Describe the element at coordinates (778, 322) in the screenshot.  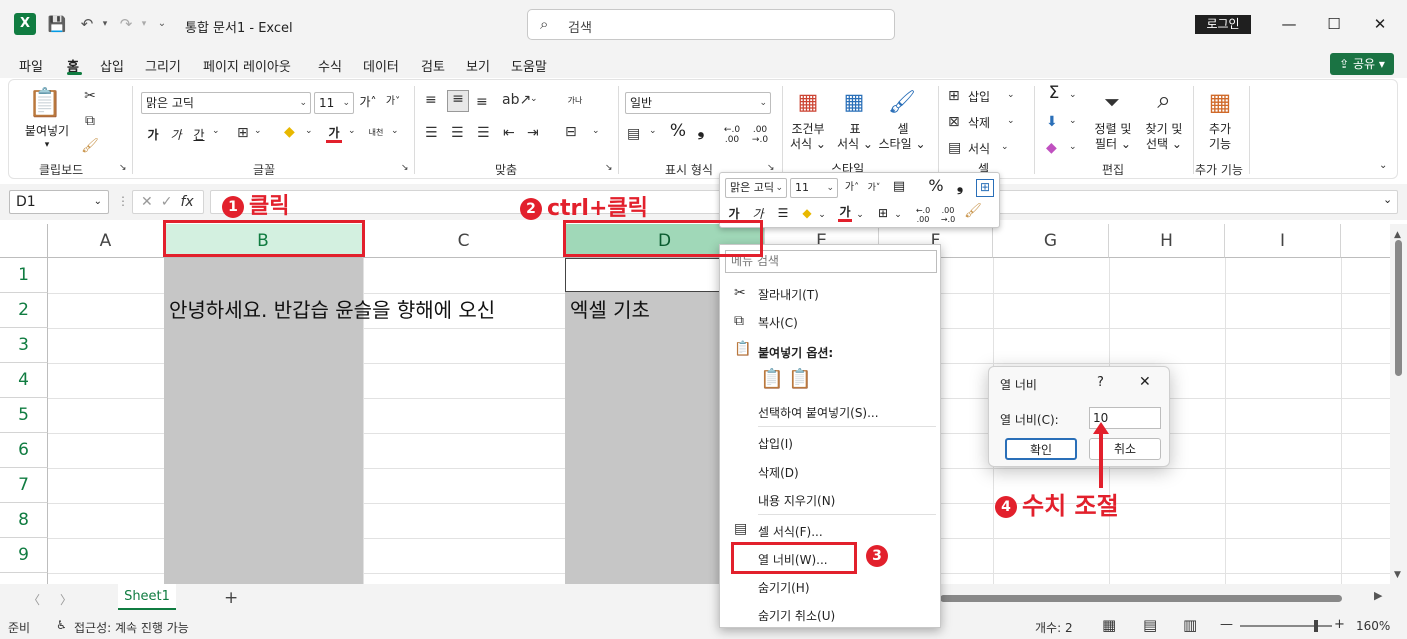
I see `menu-copy: 복사(C)` at that location.